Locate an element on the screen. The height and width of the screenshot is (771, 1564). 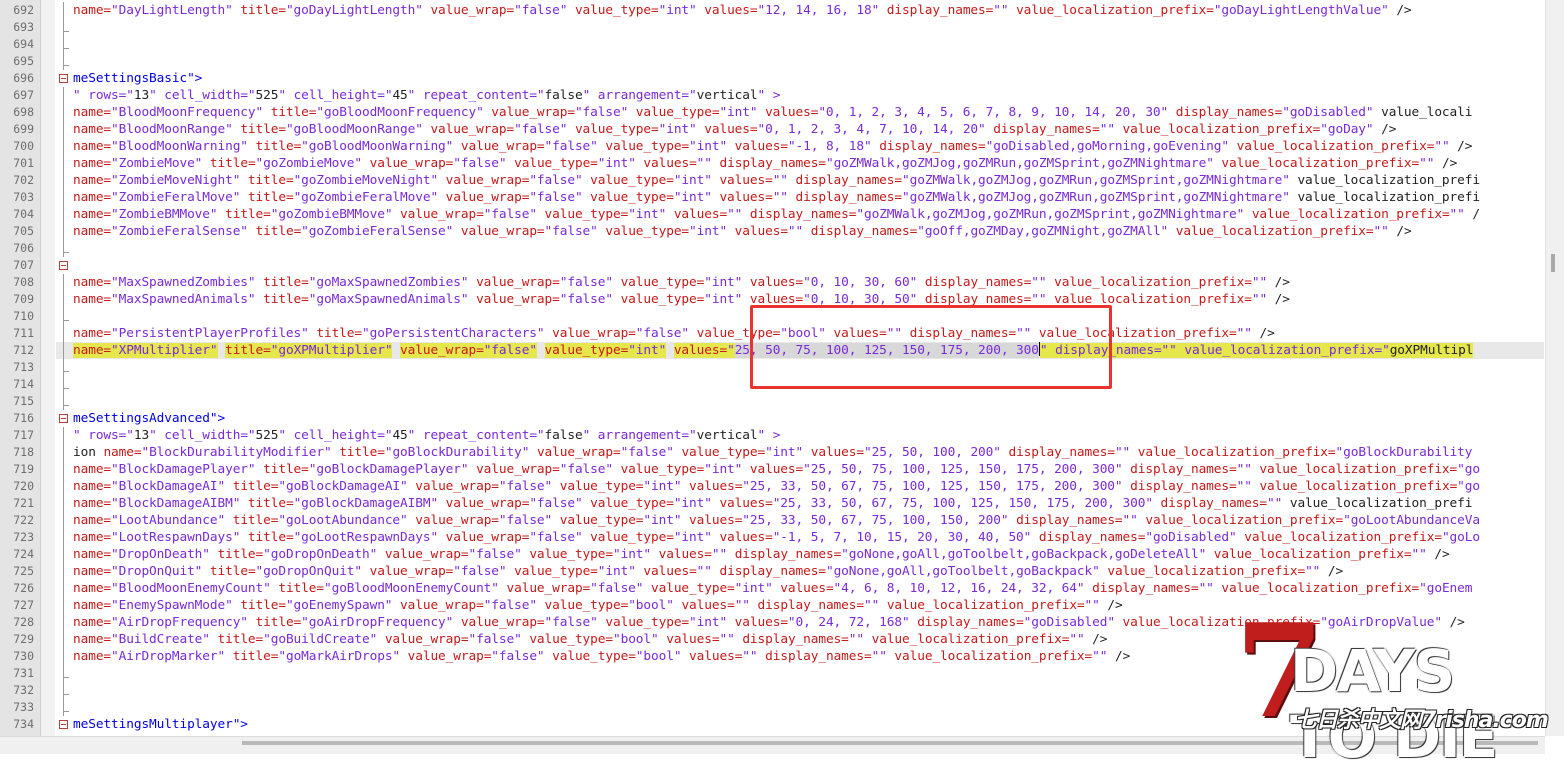
fold-margin is located at coordinates (48, 368).